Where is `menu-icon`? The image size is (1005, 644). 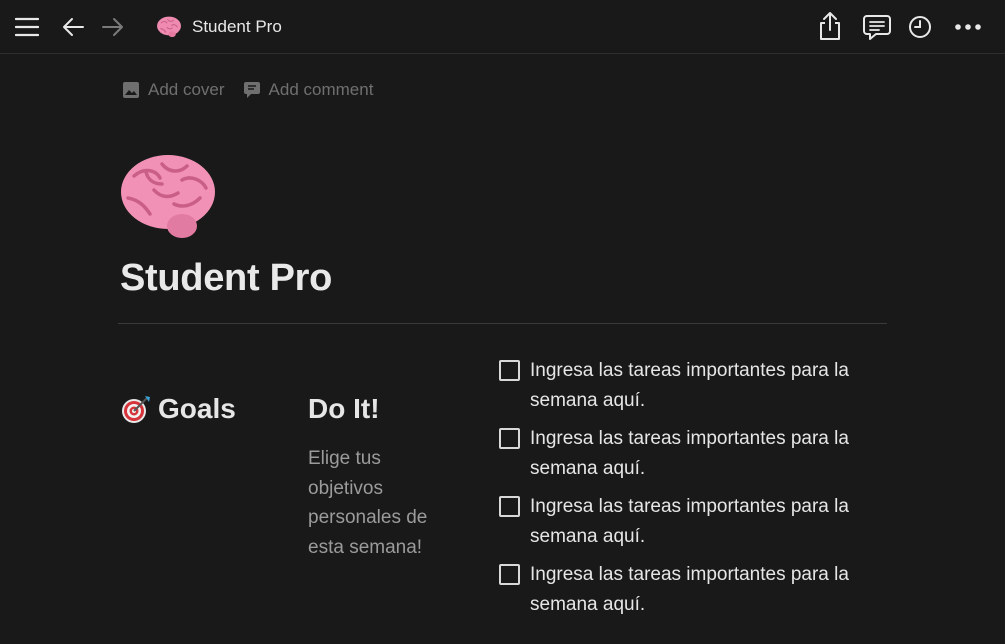
menu-icon is located at coordinates (27, 27).